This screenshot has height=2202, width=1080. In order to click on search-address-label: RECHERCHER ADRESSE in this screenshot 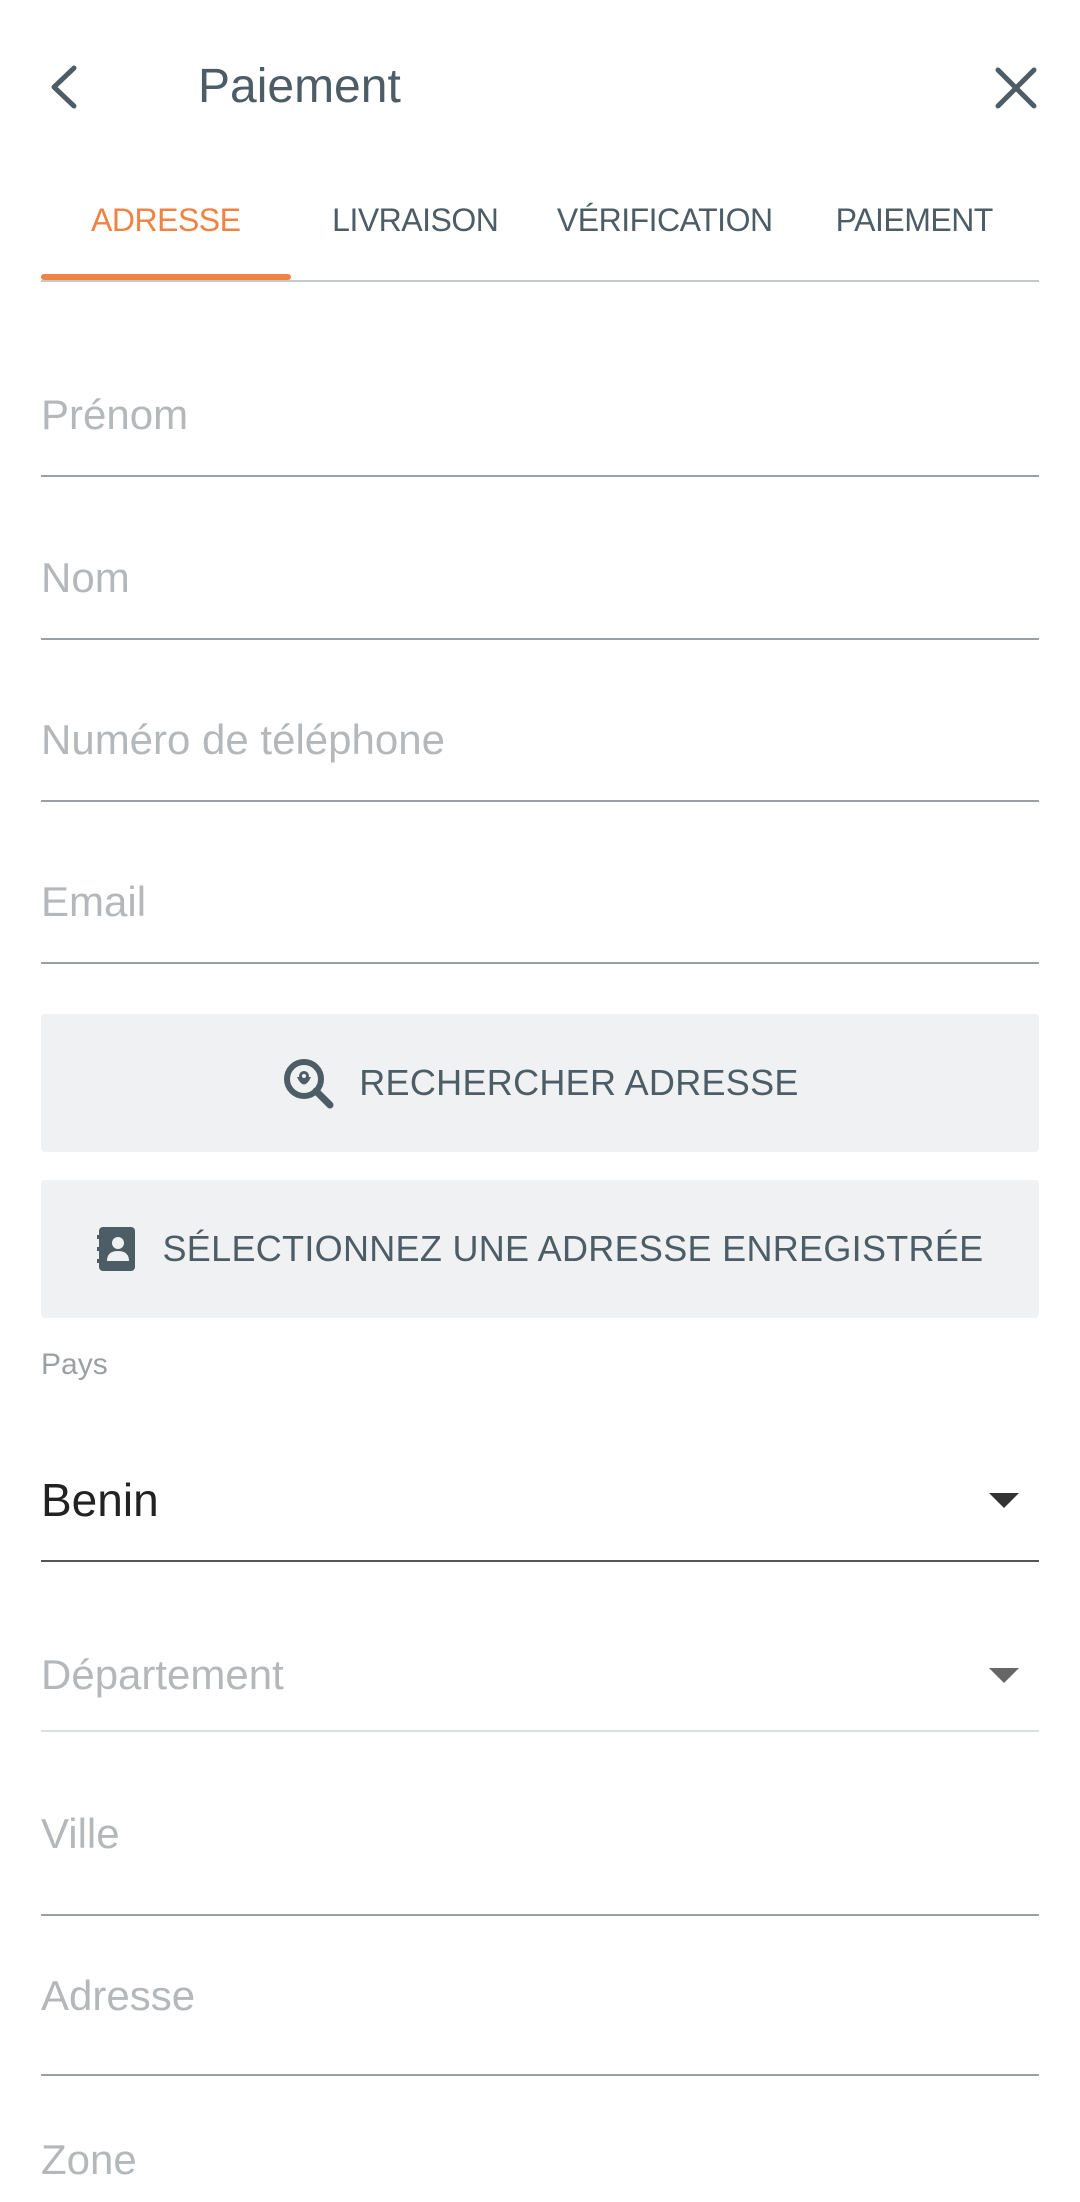, I will do `click(579, 1082)`.